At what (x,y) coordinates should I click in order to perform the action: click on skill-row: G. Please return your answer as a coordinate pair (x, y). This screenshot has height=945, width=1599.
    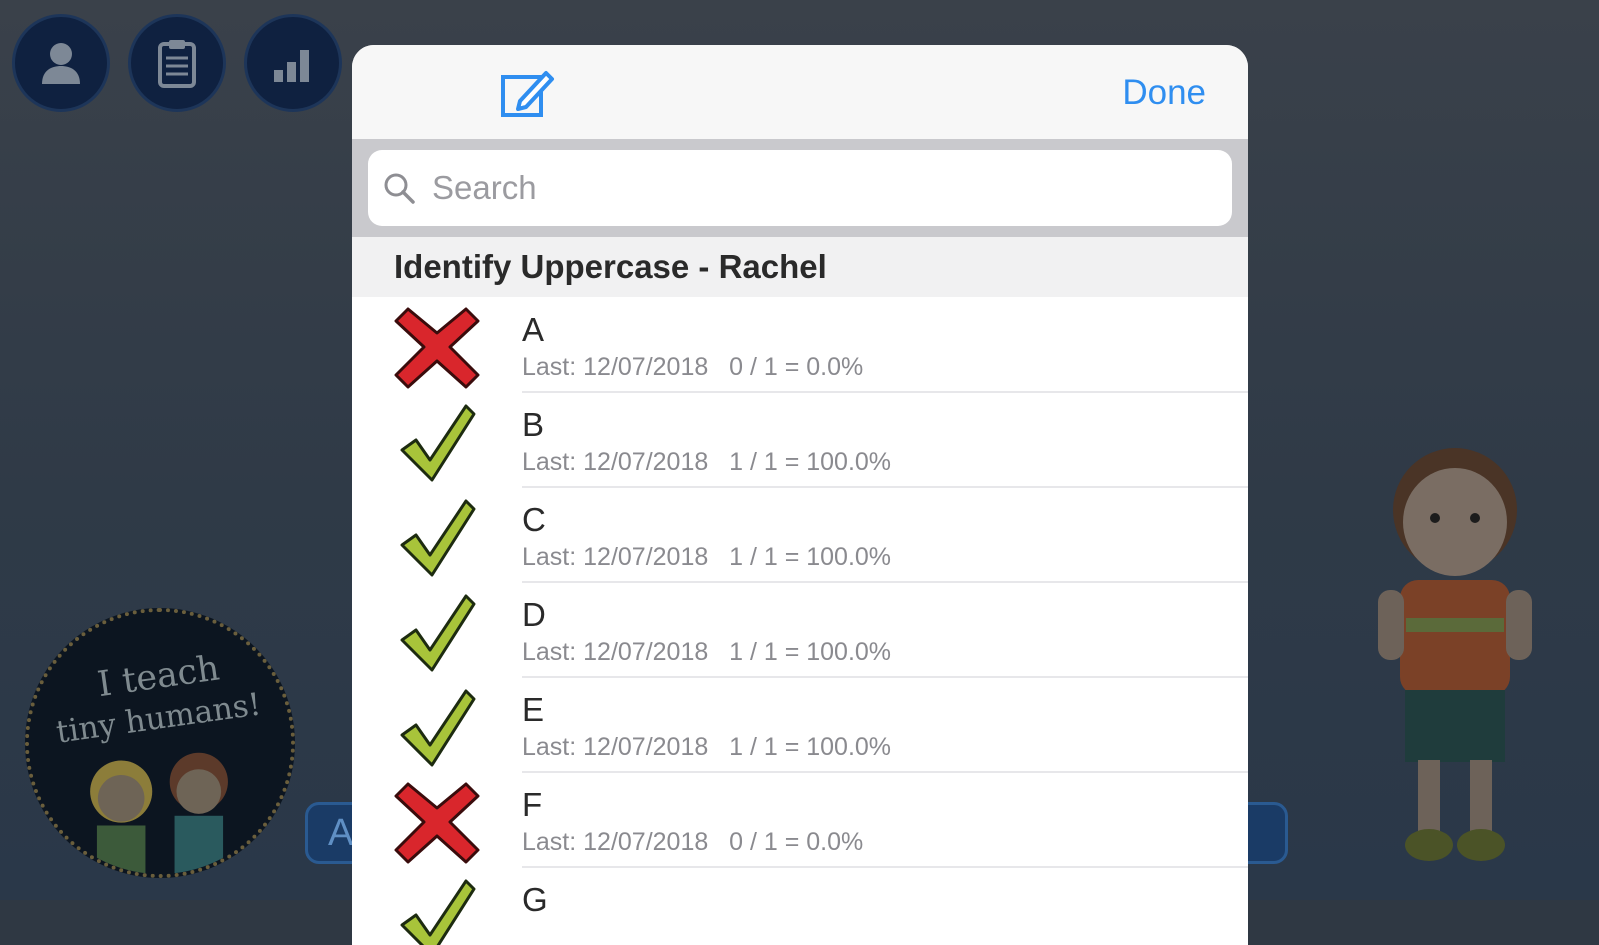
    Looking at the image, I should click on (800, 906).